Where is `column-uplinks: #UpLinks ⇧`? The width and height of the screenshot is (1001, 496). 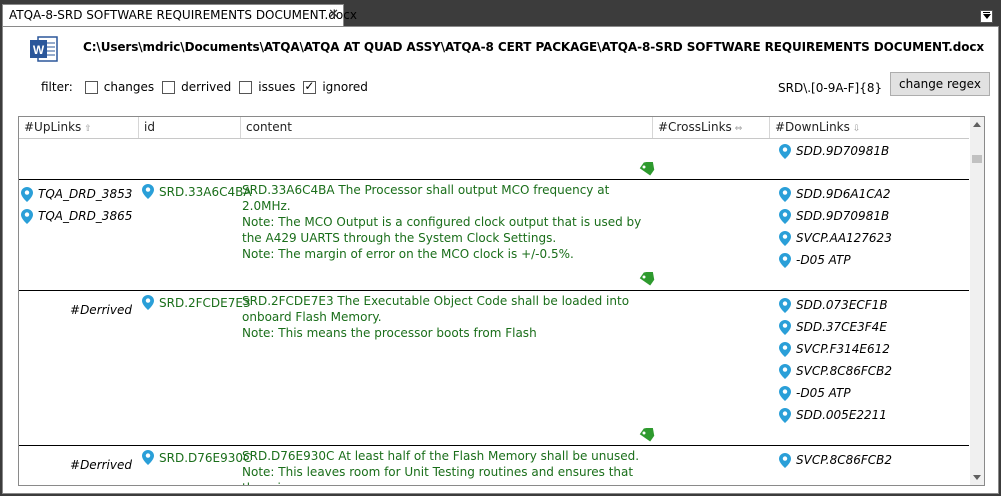 column-uplinks: #UpLinks ⇧ is located at coordinates (79, 127).